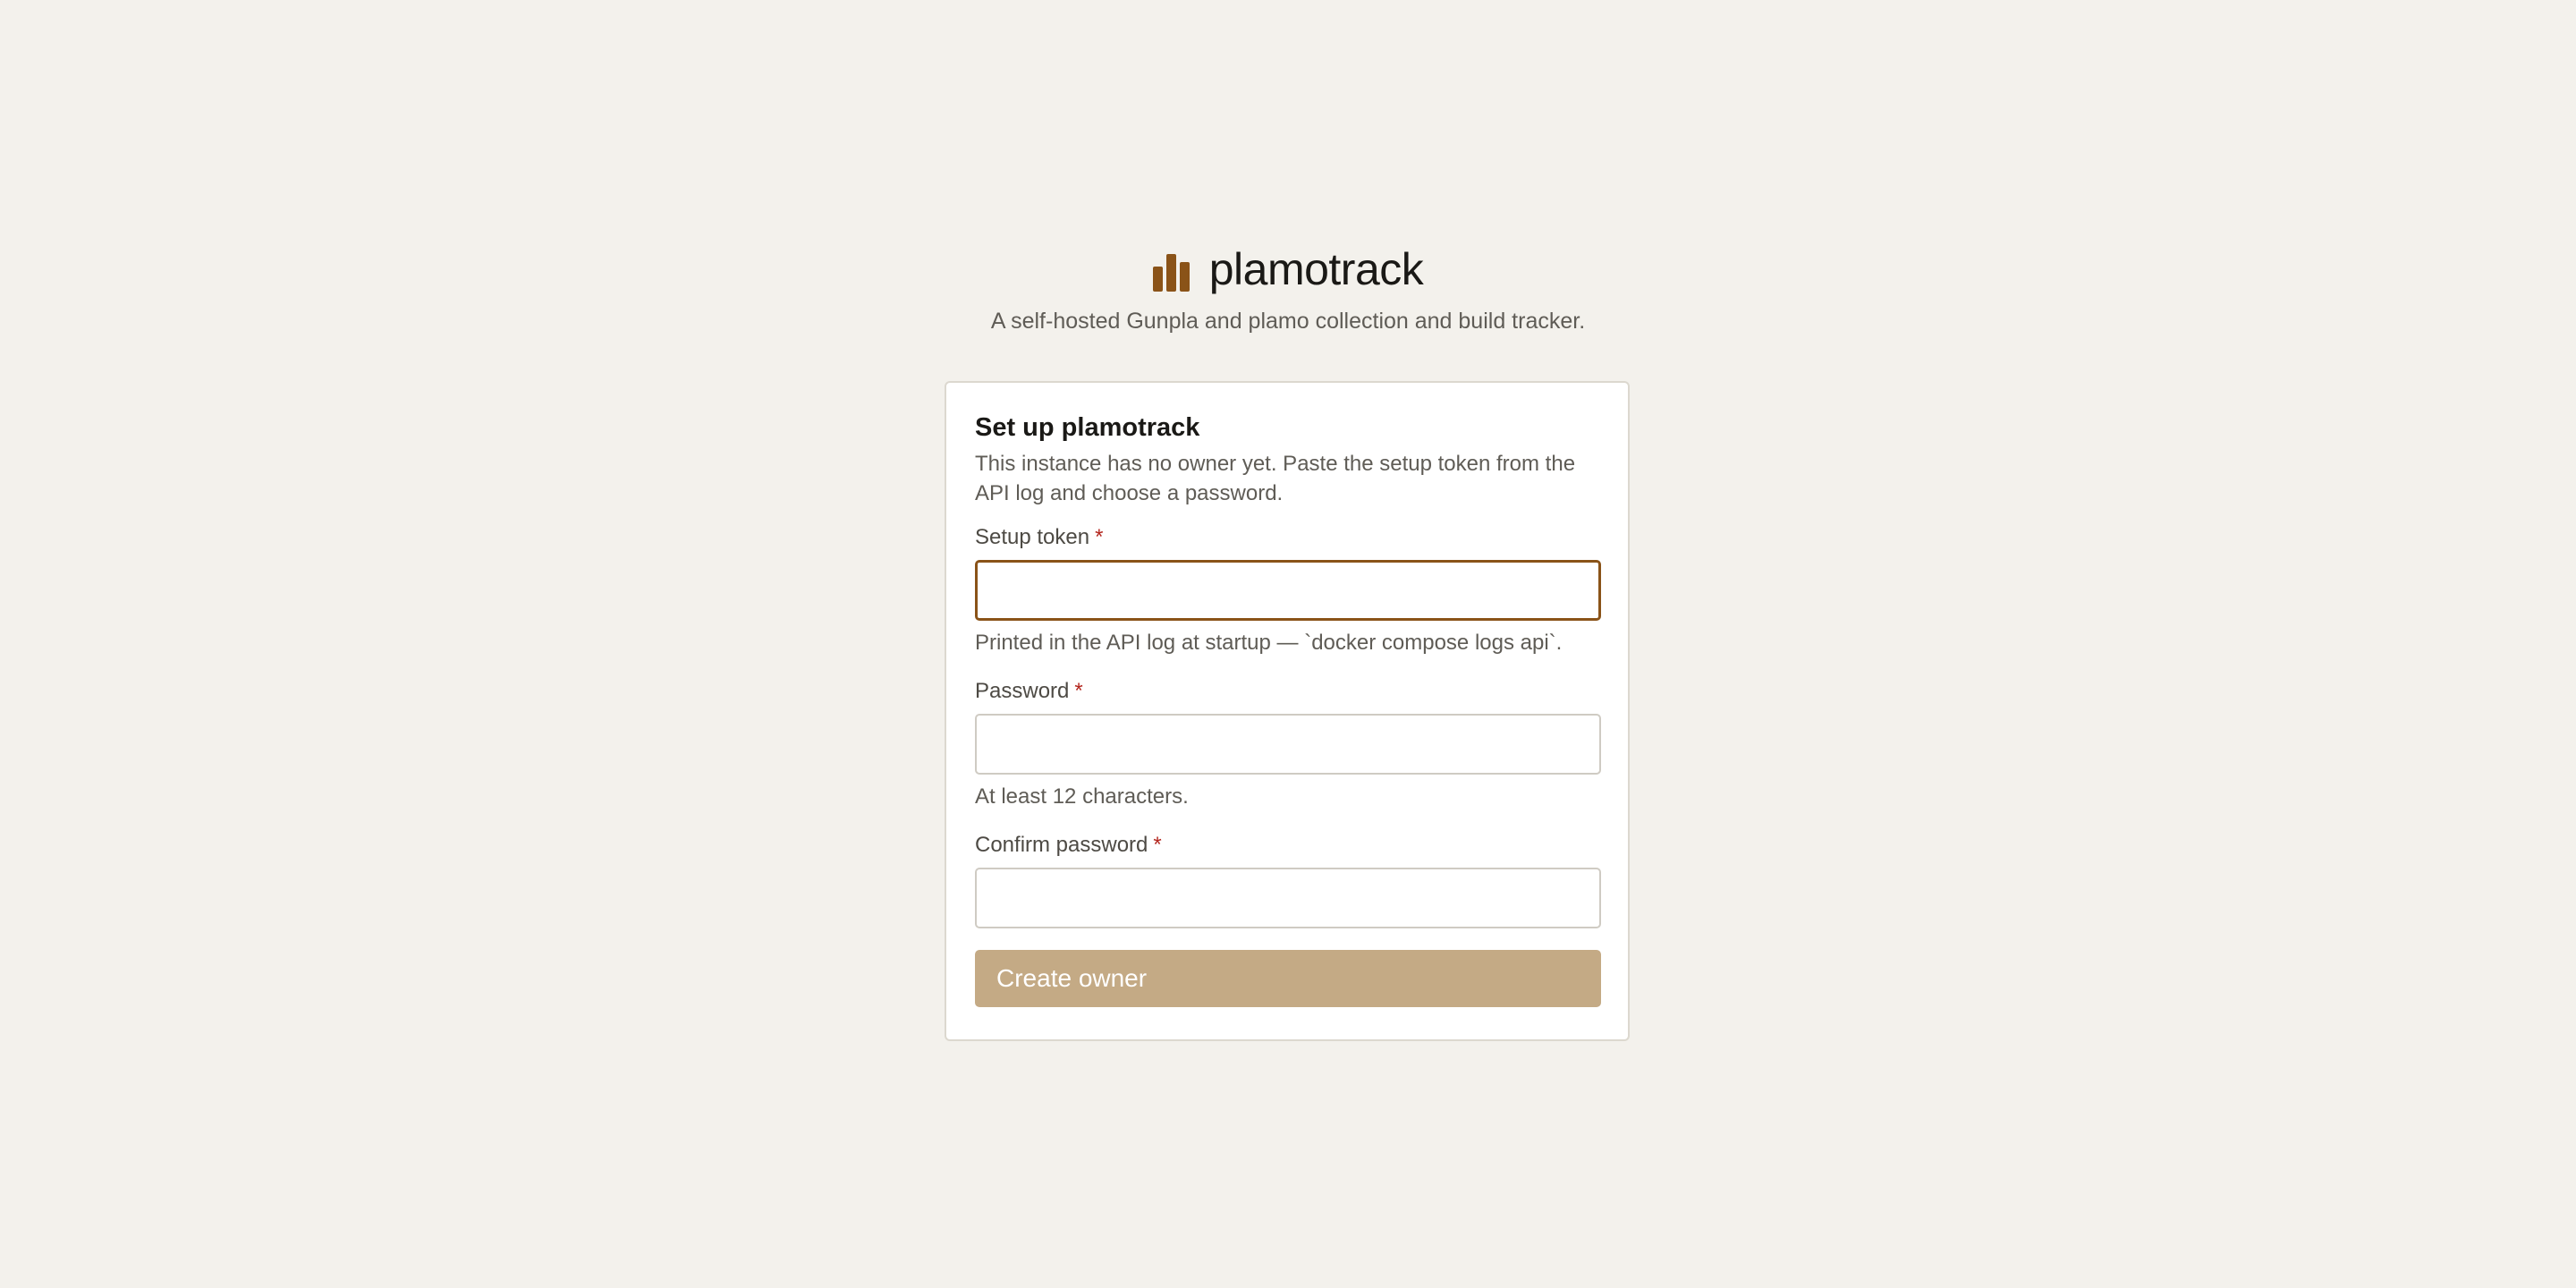 The height and width of the screenshot is (1288, 2576). I want to click on password-input, so click(1288, 744).